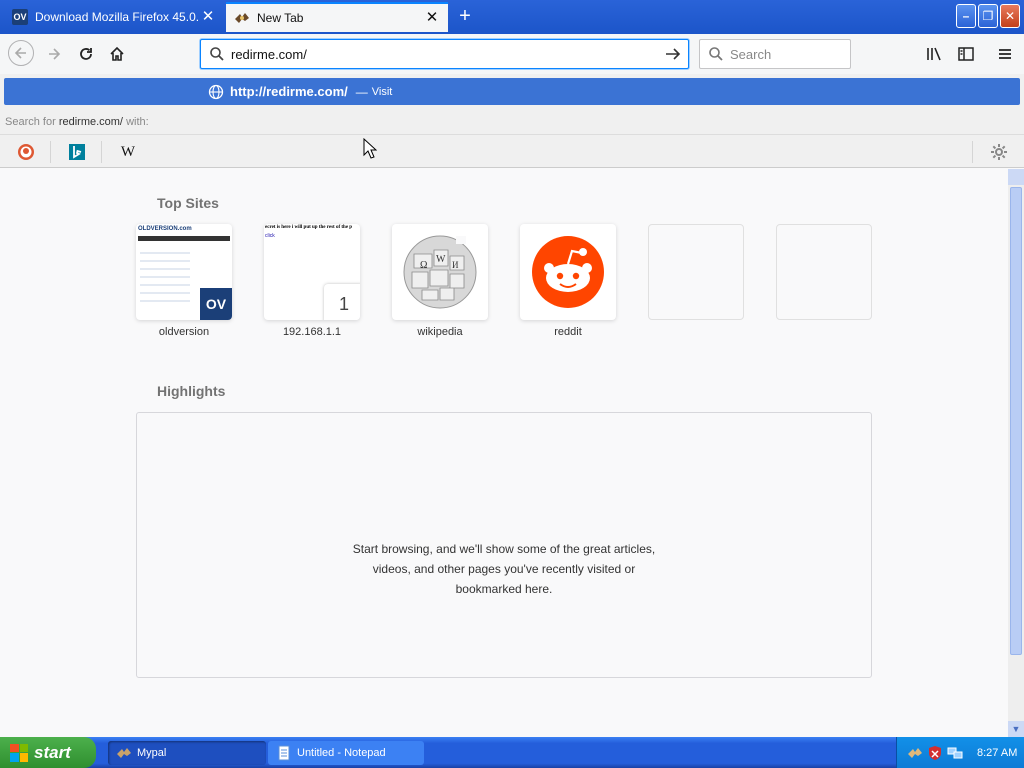 This screenshot has height=768, width=1024. What do you see at coordinates (216, 304) in the screenshot?
I see `oldversion-logo-icon: OV` at bounding box center [216, 304].